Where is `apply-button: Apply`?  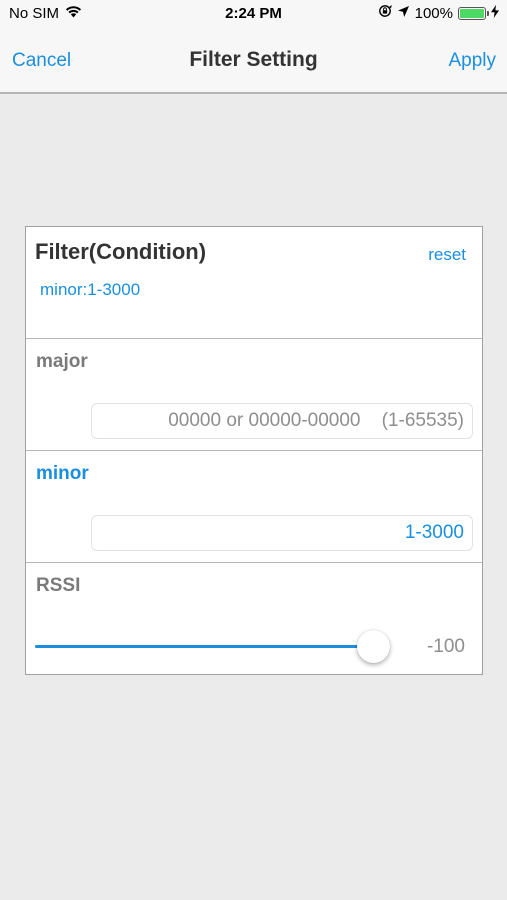 apply-button: Apply is located at coordinates (472, 61).